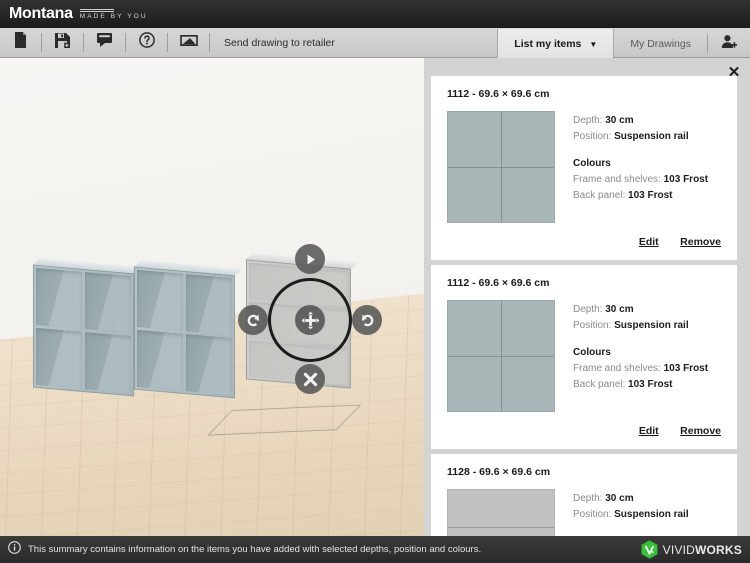  I want to click on rotate-right-icon, so click(367, 320).